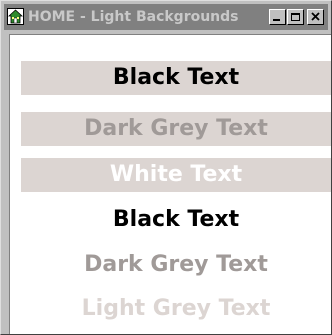 This screenshot has height=335, width=332. I want to click on text-sample-light-grey-on-white: Light Grey Text, so click(176, 308).